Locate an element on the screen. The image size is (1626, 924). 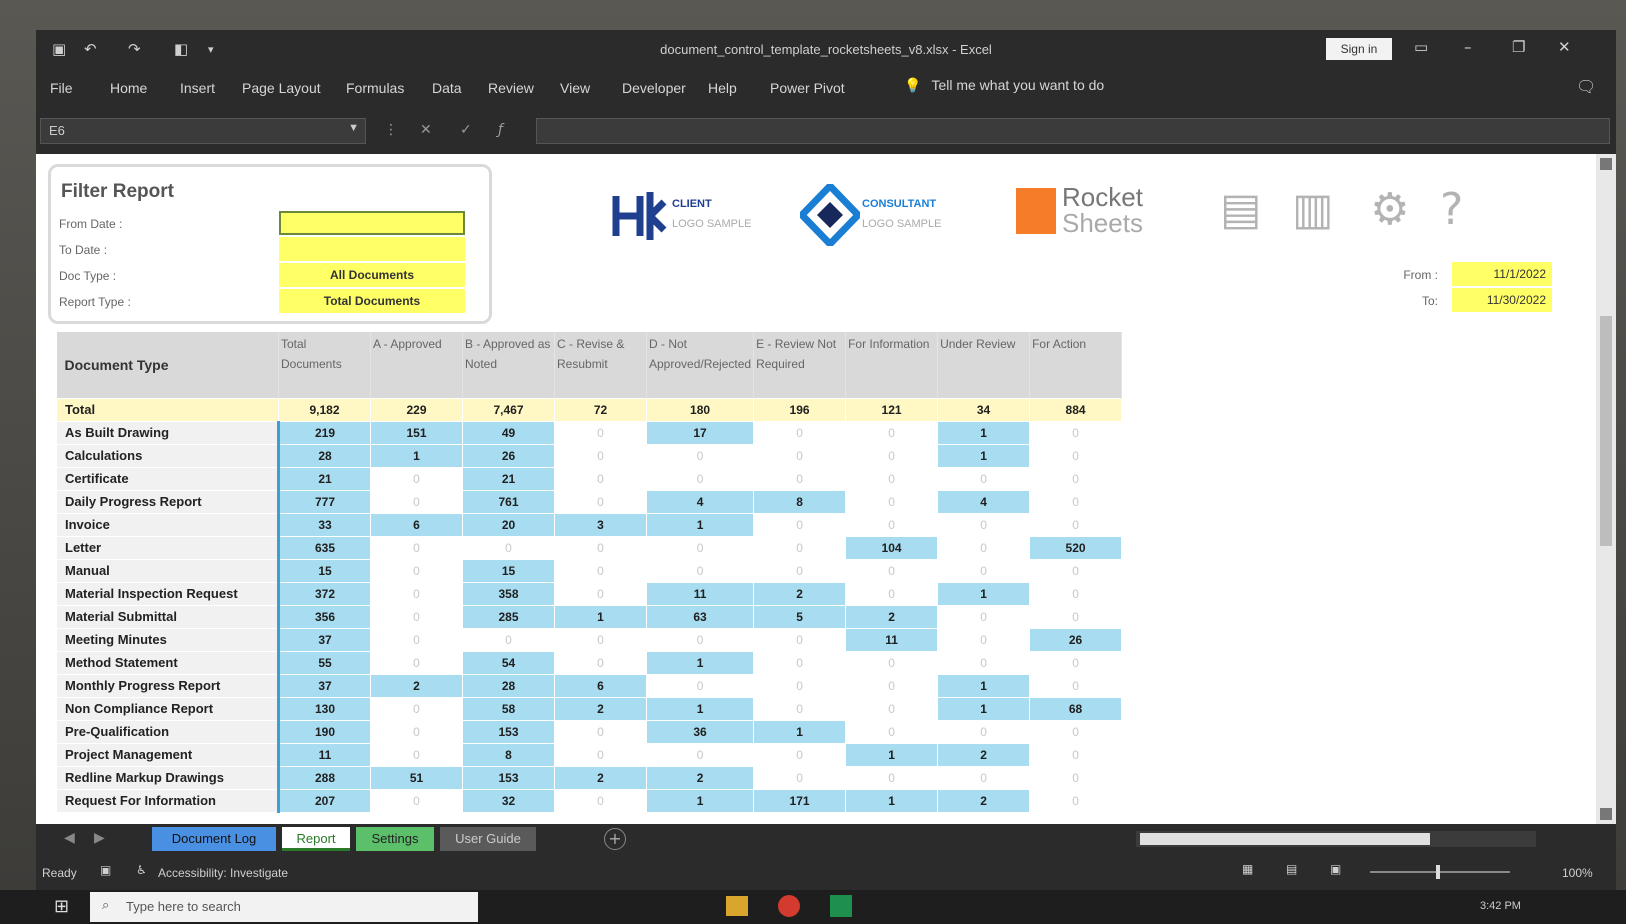
row-document-type: Material Inspection Request is located at coordinates (167, 593).